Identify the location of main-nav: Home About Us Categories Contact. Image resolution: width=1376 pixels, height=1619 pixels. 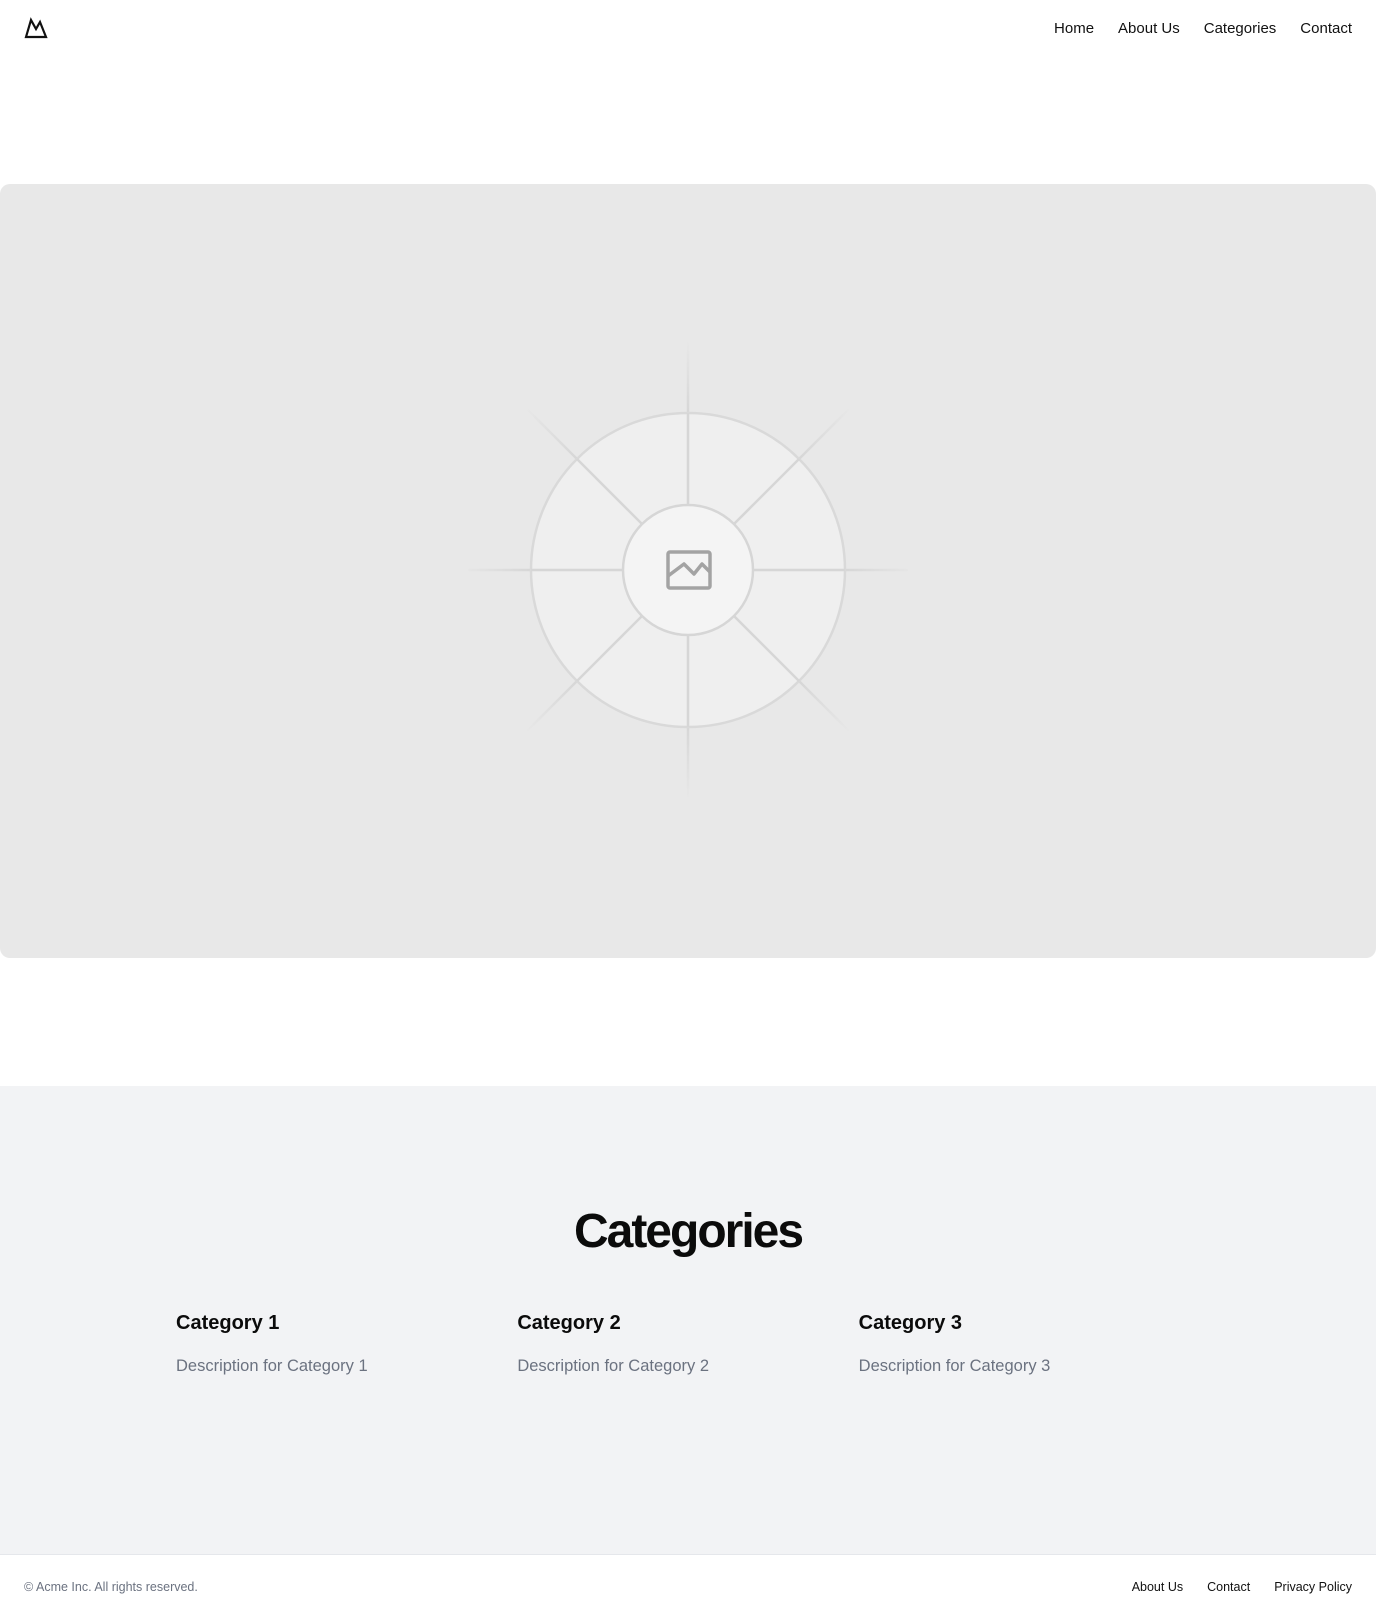
(1203, 28).